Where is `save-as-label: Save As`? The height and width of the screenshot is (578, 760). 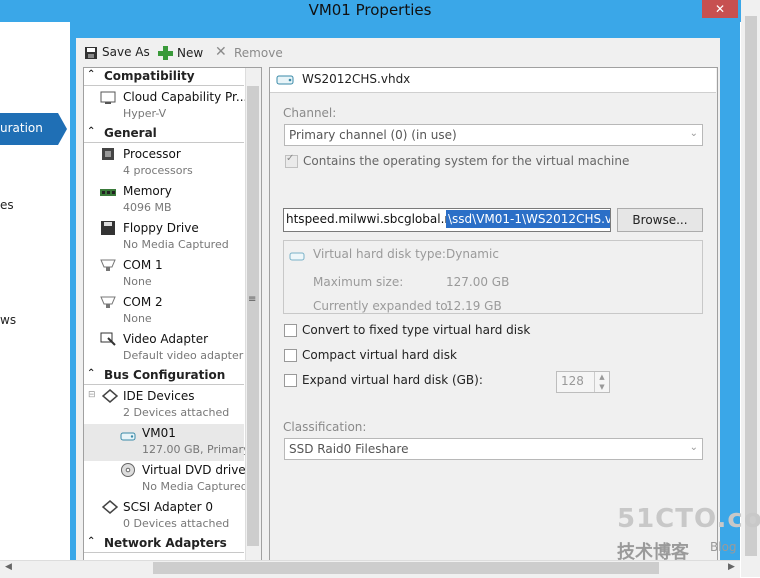
save-as-label: Save As is located at coordinates (126, 52).